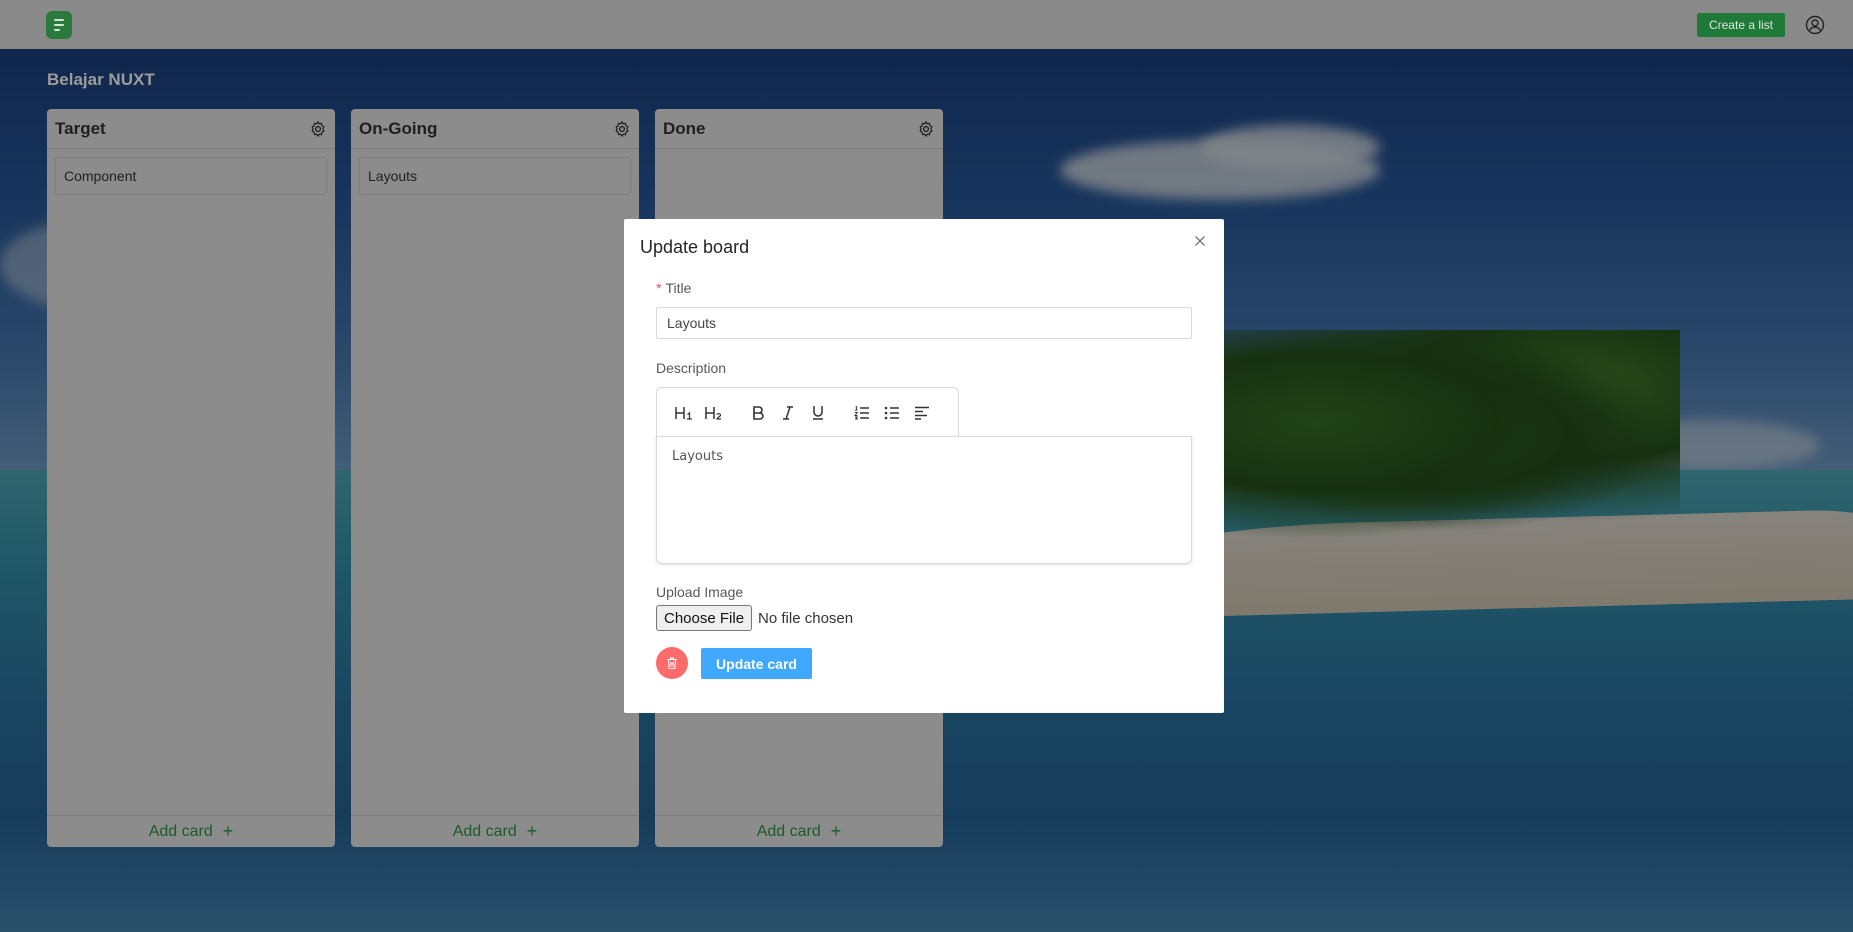 Image resolution: width=1853 pixels, height=932 pixels. Describe the element at coordinates (700, 592) in the screenshot. I see `upload-image-label: Upload Image` at that location.